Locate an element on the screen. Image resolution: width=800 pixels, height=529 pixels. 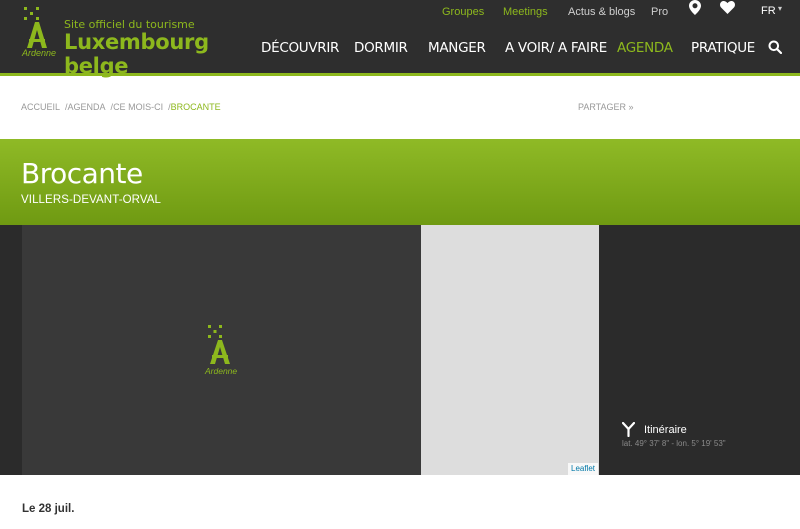
breadcrumb-brocante: BROCANTE is located at coordinates (195, 107).